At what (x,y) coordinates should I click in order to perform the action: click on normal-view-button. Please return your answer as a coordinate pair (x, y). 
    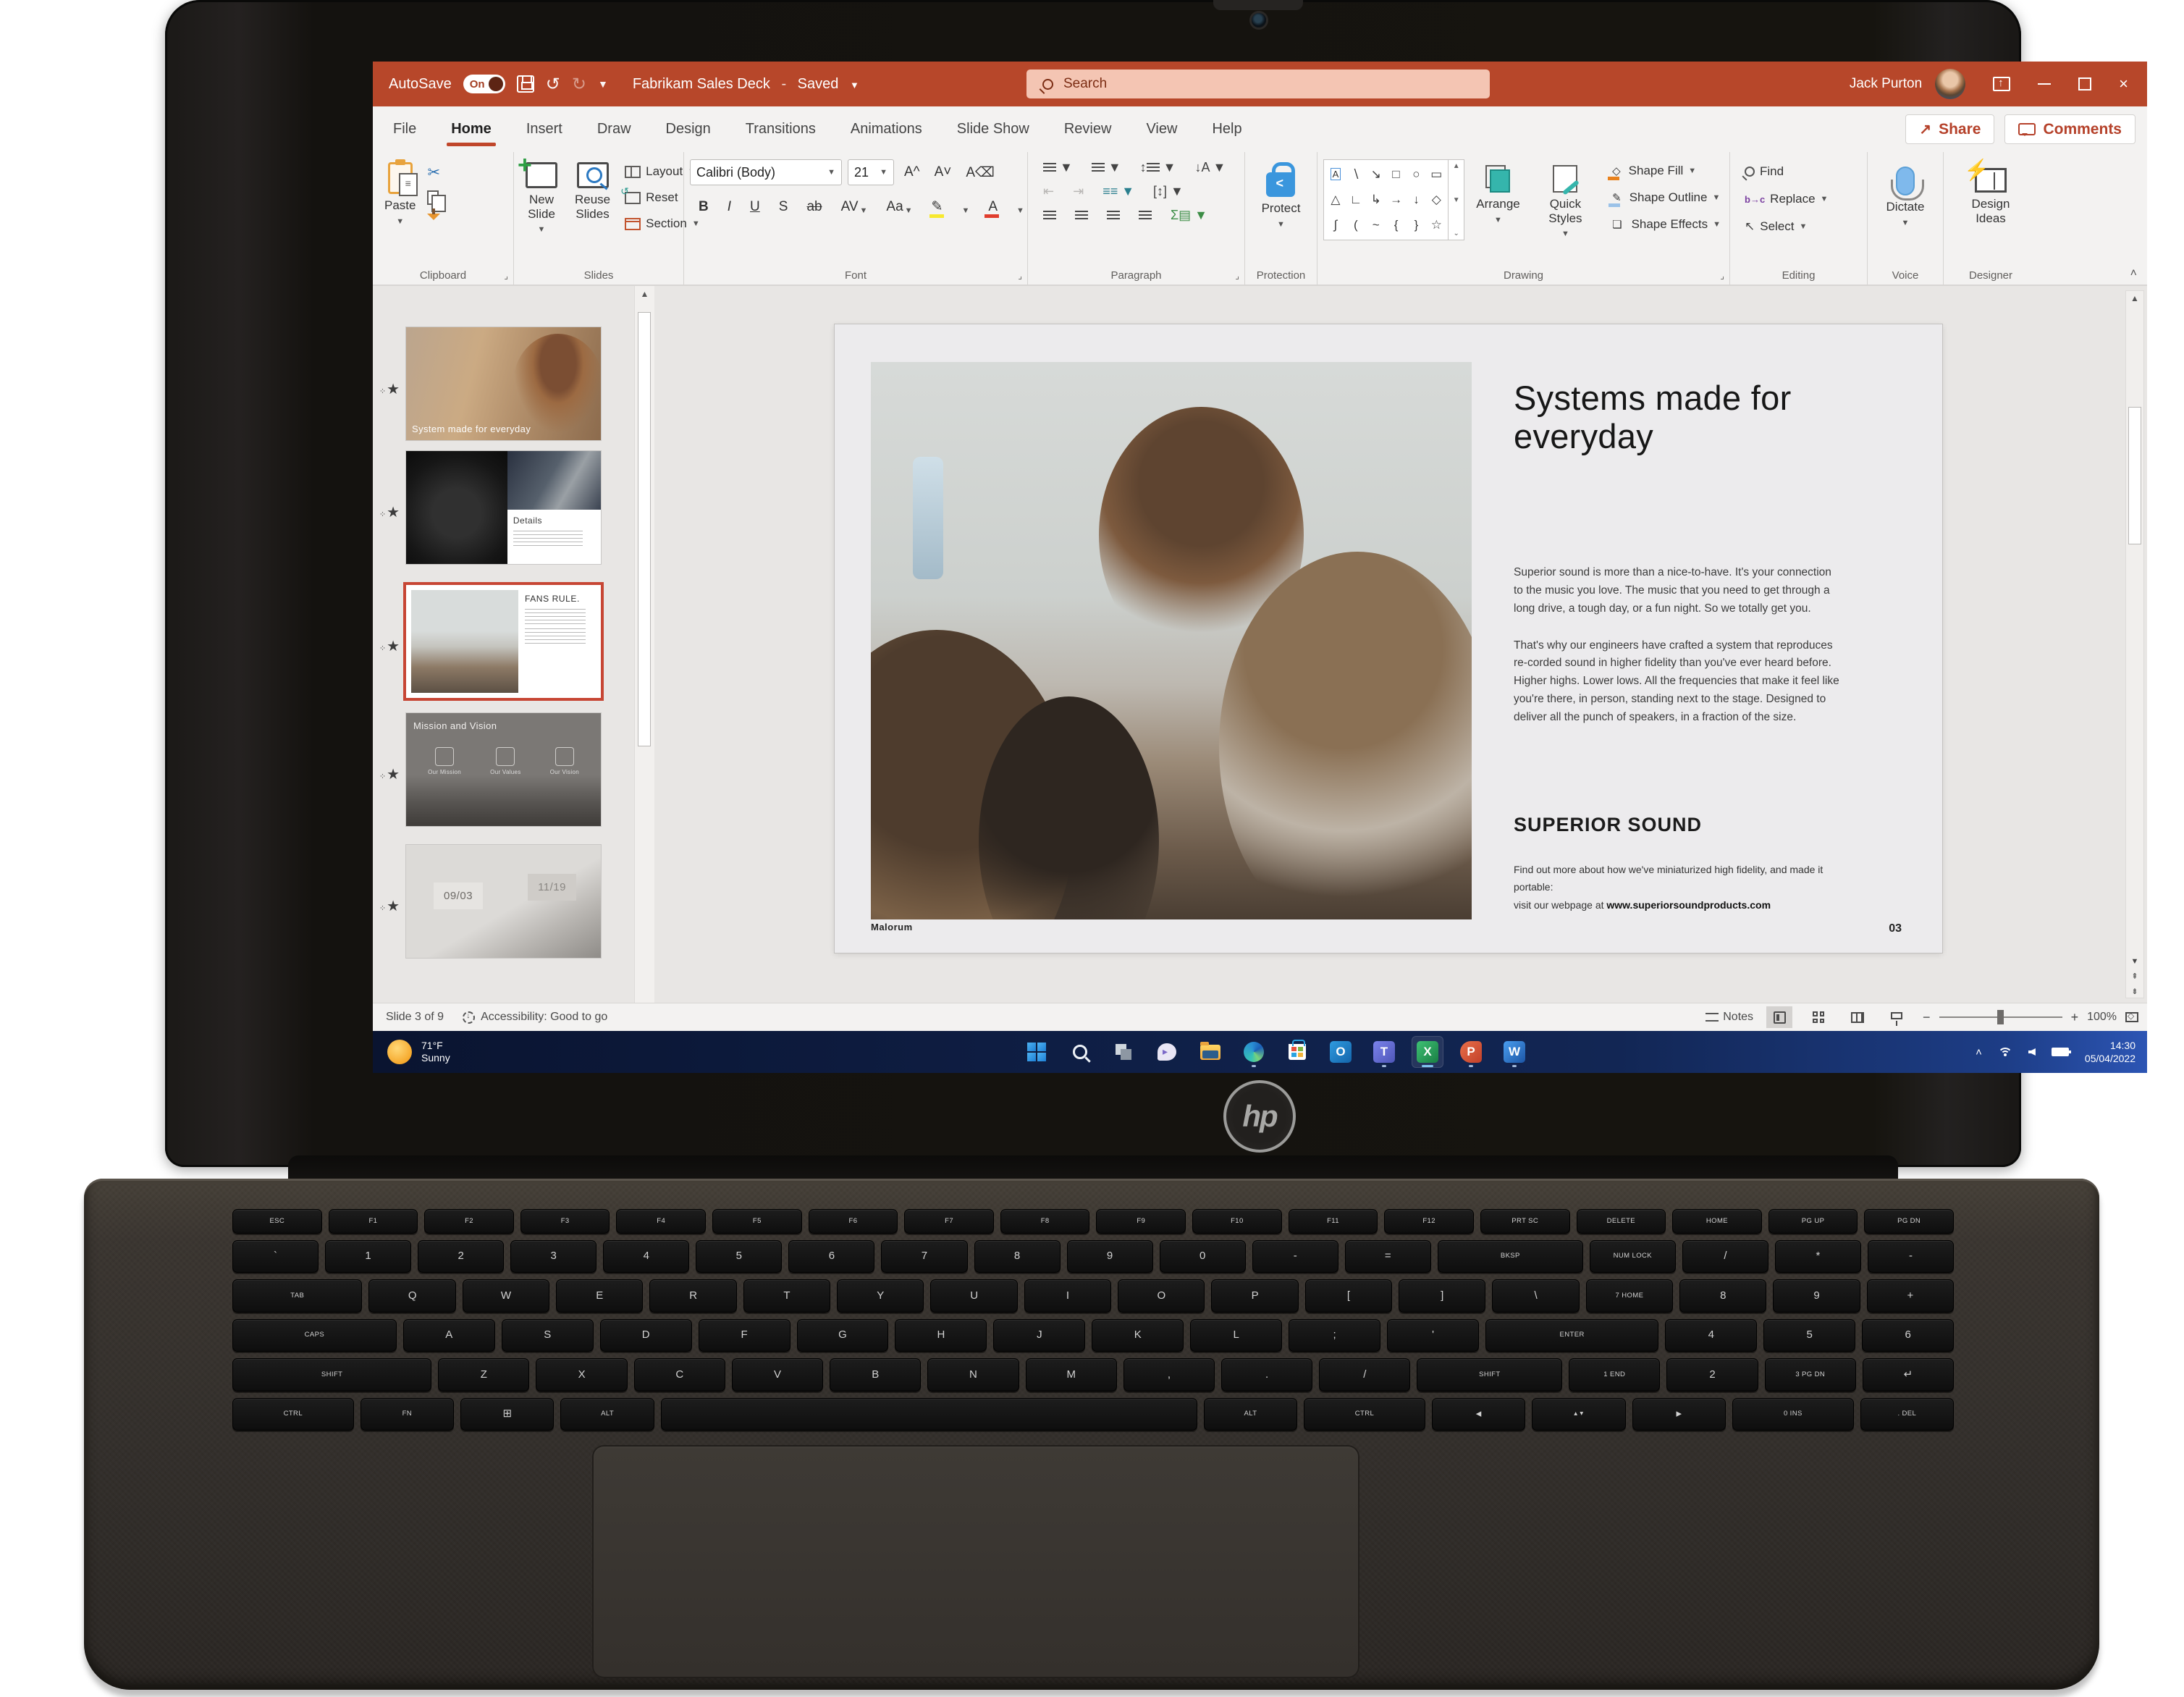
    Looking at the image, I should click on (1779, 1017).